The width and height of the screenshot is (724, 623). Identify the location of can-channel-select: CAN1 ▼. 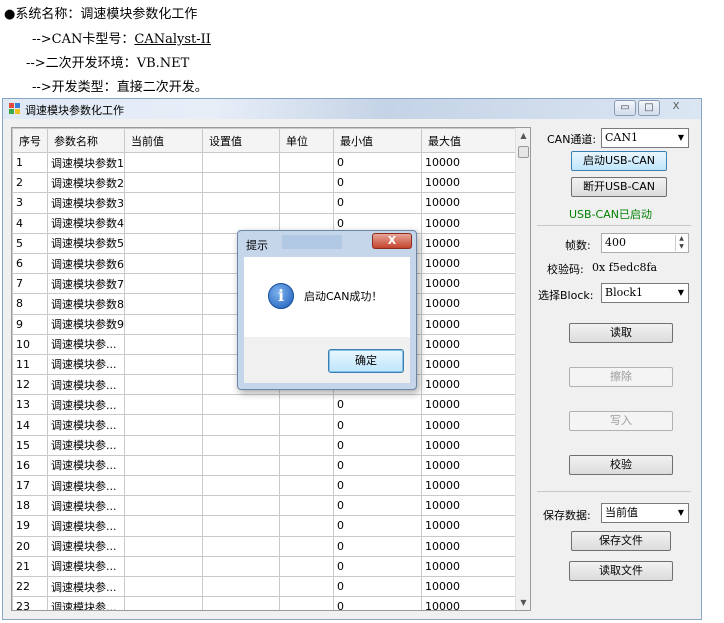
(645, 138).